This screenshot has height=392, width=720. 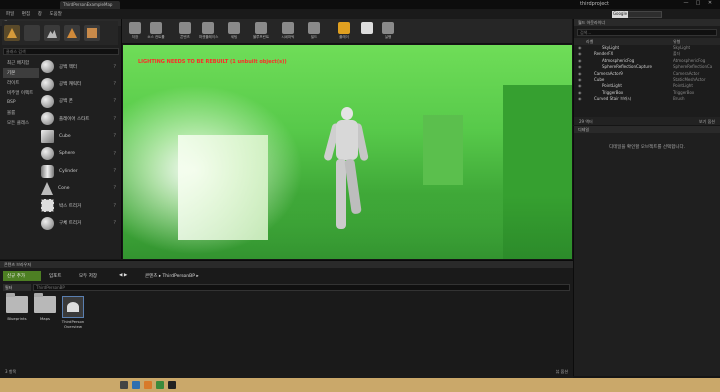 What do you see at coordinates (55, 276) in the screenshot?
I see `import-button: 임포트` at bounding box center [55, 276].